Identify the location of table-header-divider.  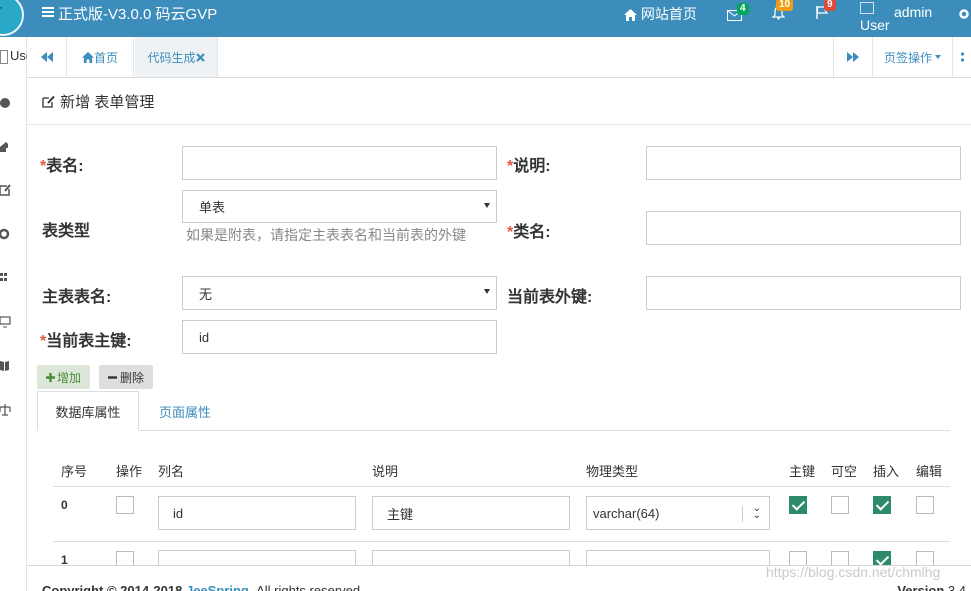
(501, 486).